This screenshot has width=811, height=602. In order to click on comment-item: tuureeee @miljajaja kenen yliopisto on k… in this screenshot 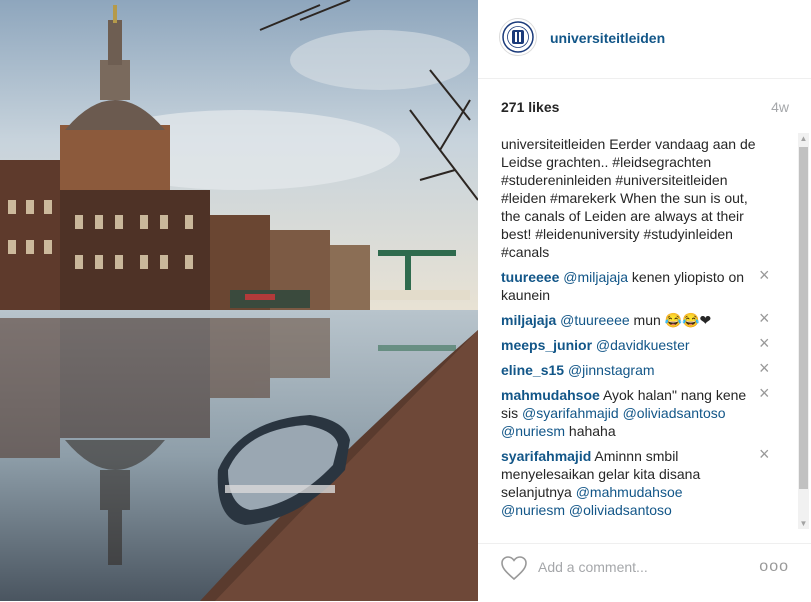, I will do `click(637, 285)`.